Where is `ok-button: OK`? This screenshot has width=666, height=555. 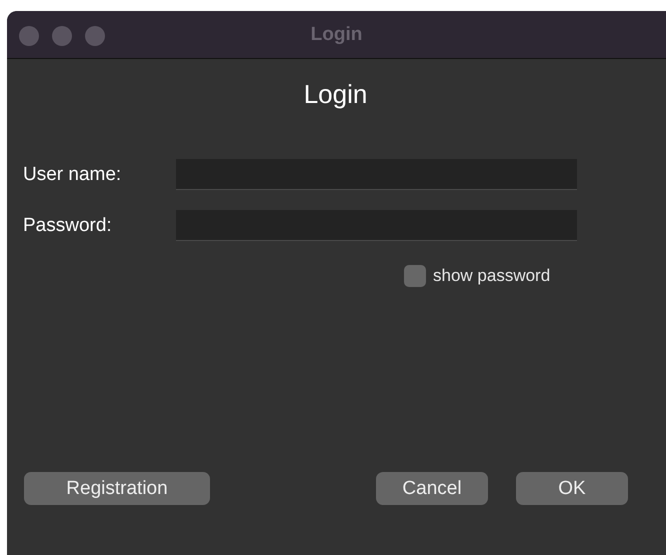
ok-button: OK is located at coordinates (572, 488).